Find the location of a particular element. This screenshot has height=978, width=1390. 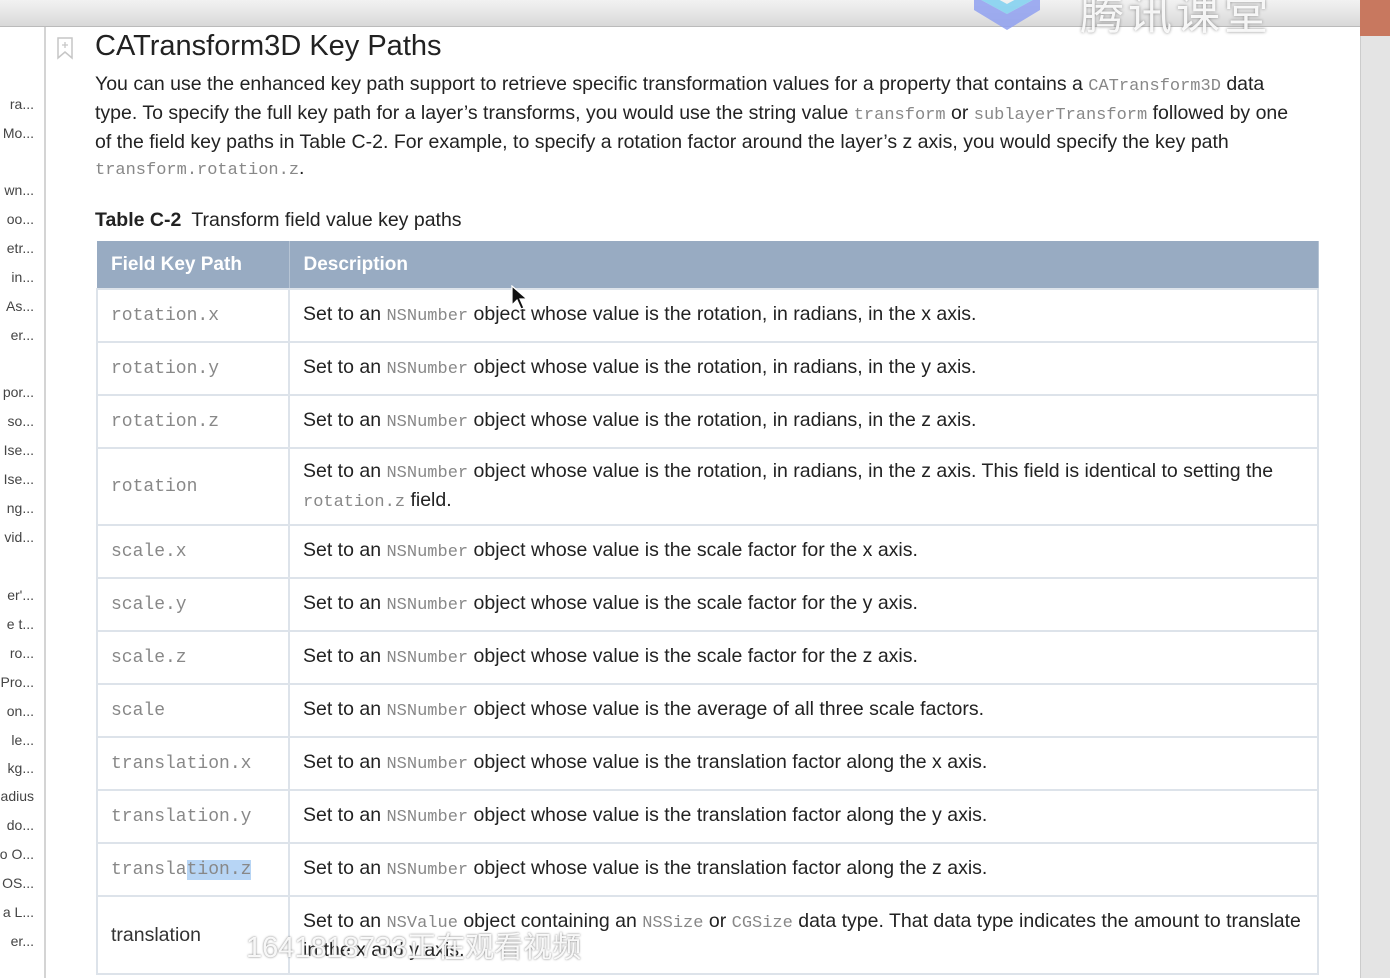

bookmark-icon is located at coordinates (65, 48).